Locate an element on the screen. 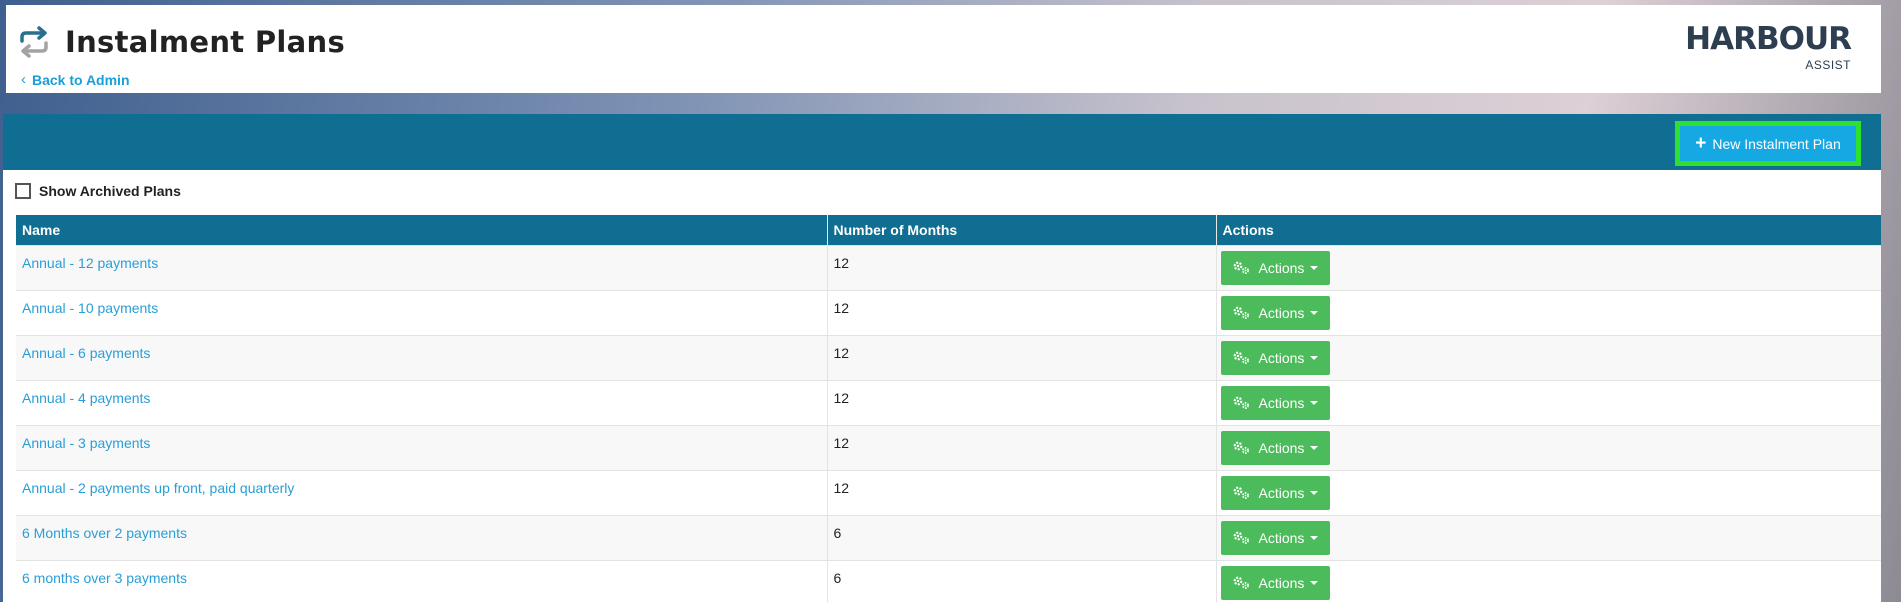  show-archived-toggle: Show Archived Plans is located at coordinates (98, 191).